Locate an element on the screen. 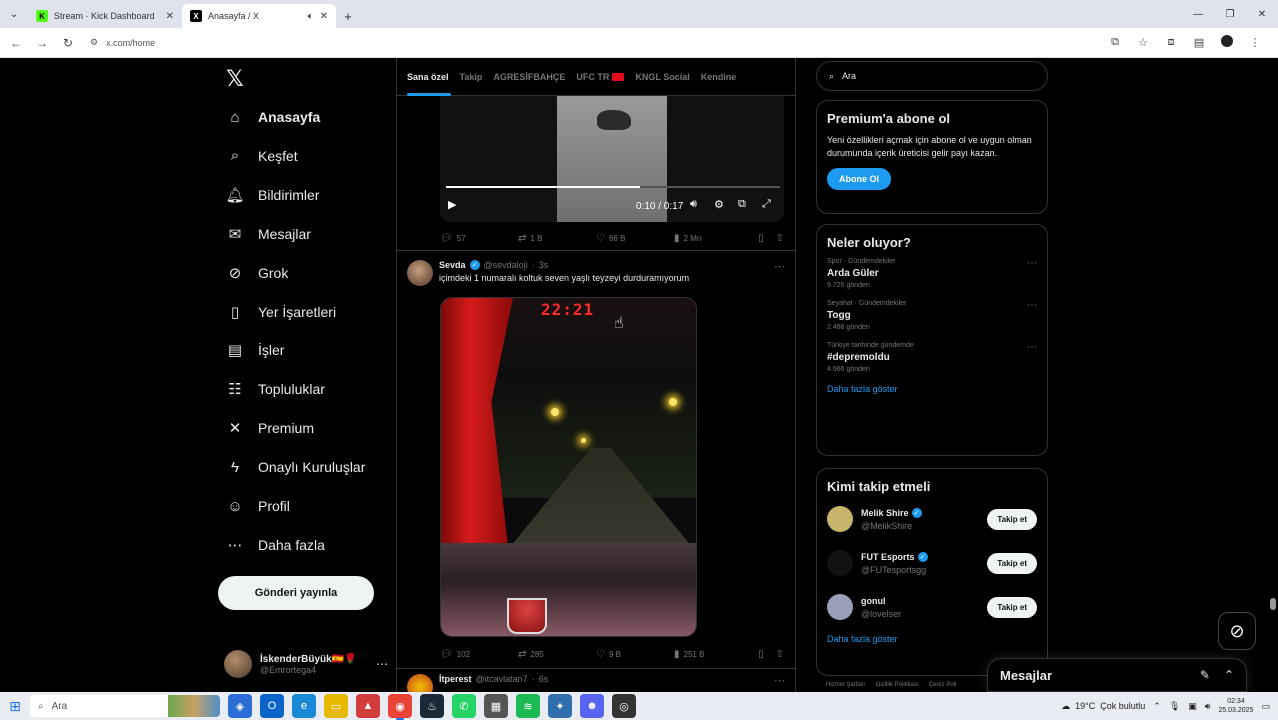  windows-start-icon: ⊞ is located at coordinates (15, 706).